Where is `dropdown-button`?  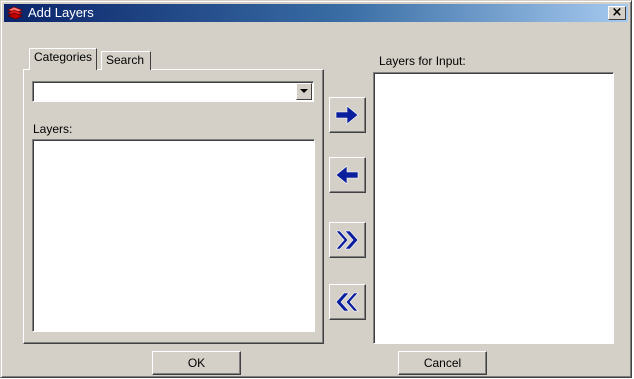 dropdown-button is located at coordinates (304, 91).